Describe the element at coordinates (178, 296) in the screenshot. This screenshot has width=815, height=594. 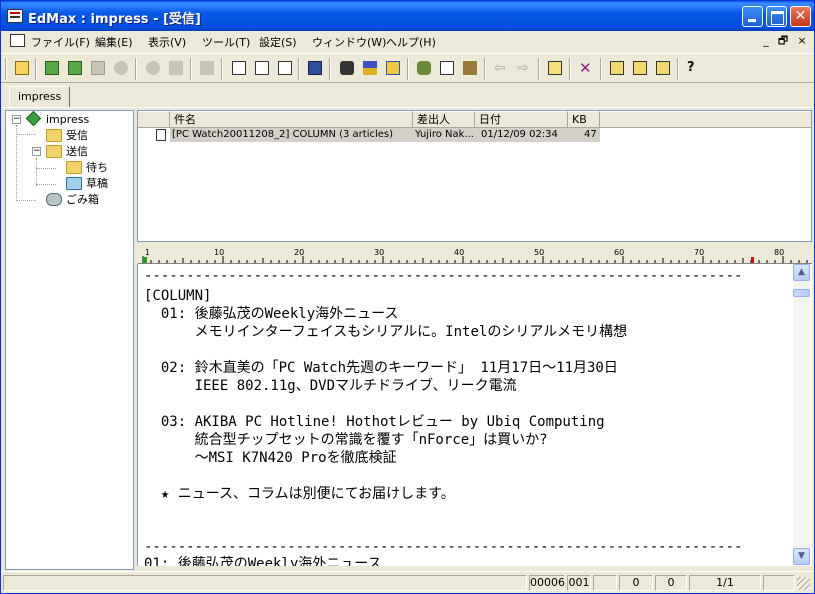
I see `body-line: [COLUMN]` at that location.